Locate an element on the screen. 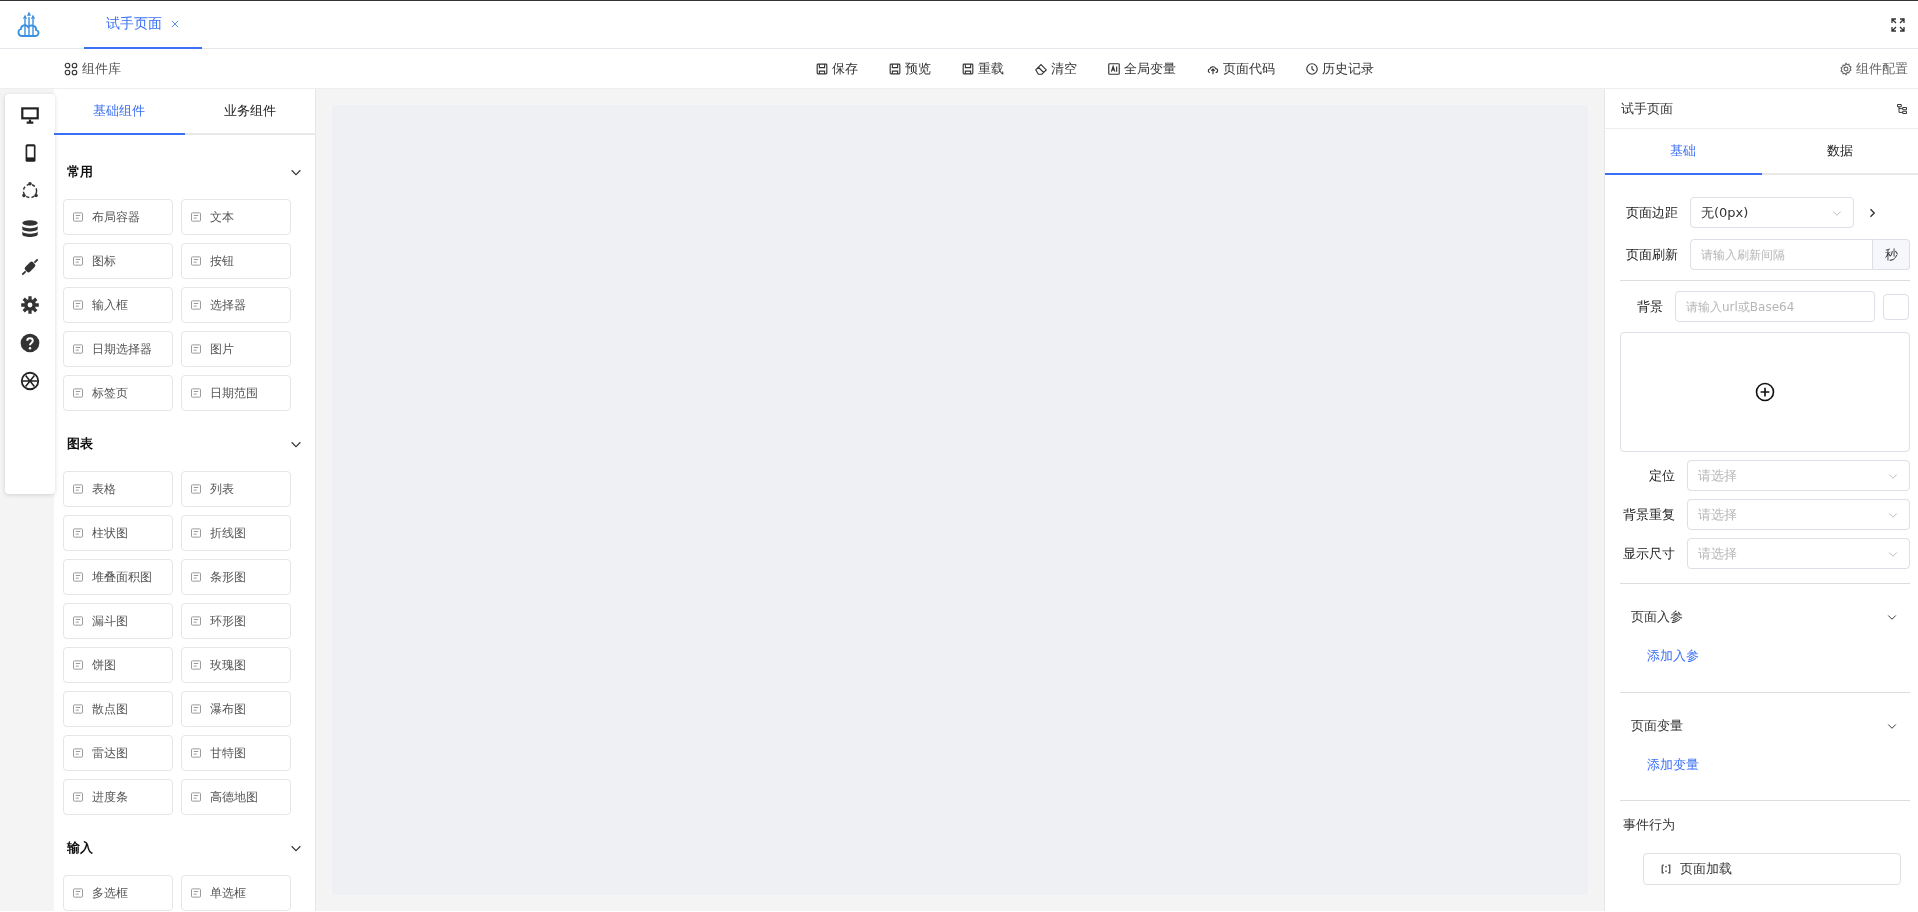 This screenshot has height=912, width=1918. section-title: 事件行为 is located at coordinates (1649, 825).